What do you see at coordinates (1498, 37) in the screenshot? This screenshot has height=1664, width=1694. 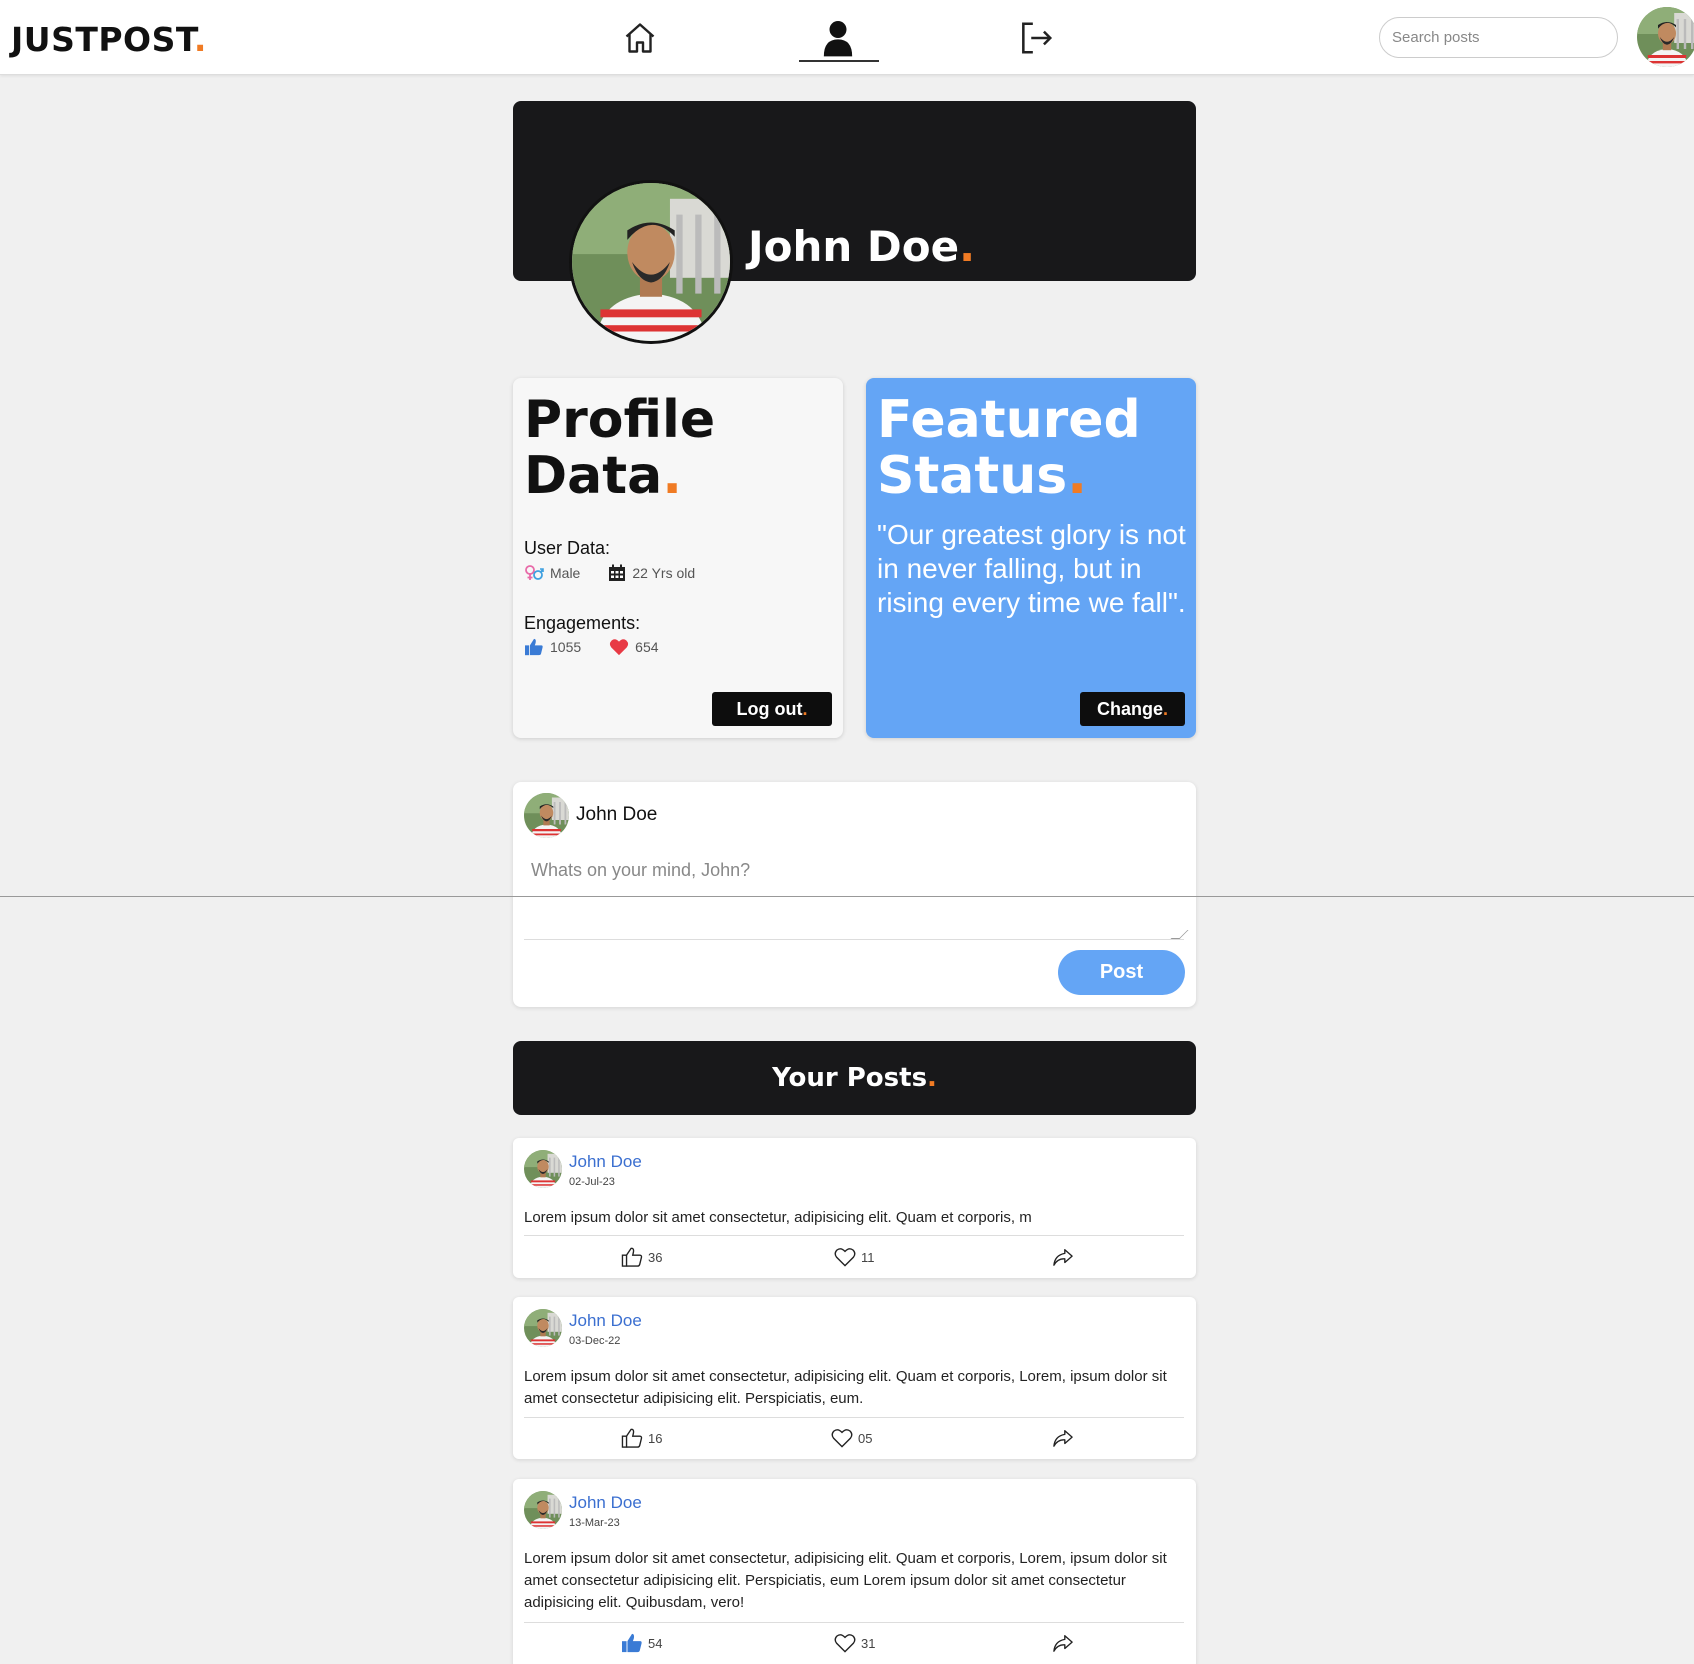 I see `search-input` at bounding box center [1498, 37].